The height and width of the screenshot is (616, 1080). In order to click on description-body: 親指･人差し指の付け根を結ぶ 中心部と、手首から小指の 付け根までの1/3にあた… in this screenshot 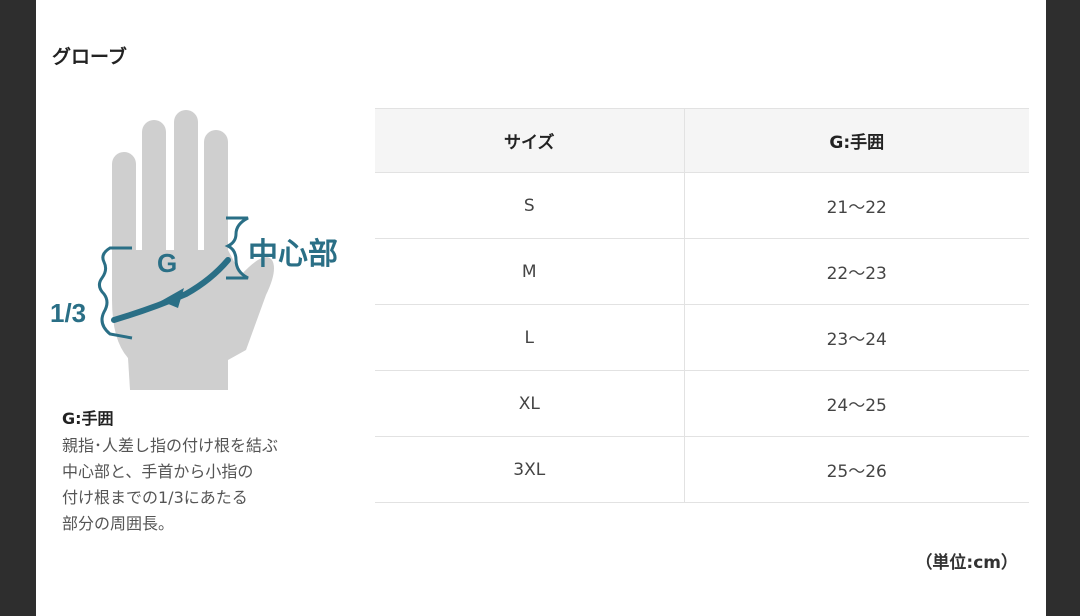, I will do `click(212, 485)`.